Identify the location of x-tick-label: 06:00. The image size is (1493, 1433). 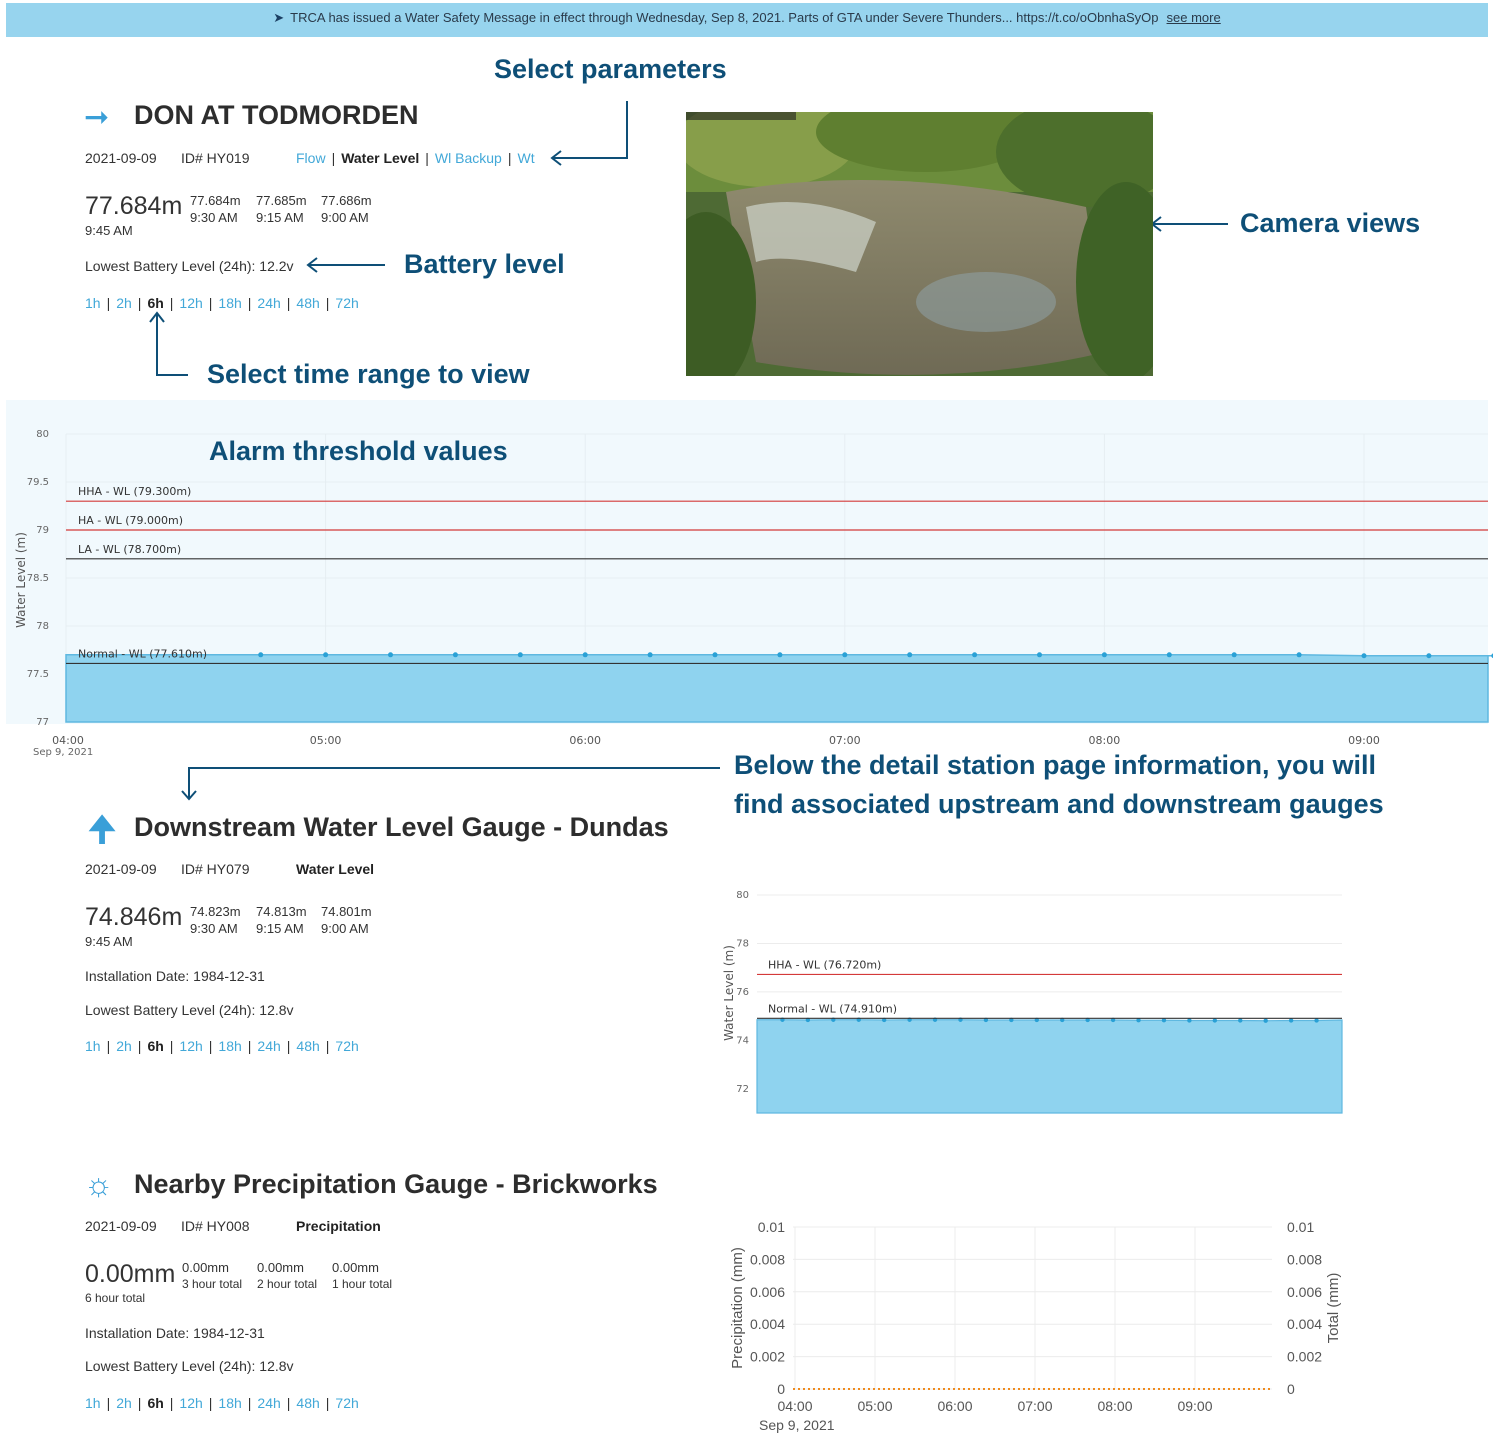
(954, 1406).